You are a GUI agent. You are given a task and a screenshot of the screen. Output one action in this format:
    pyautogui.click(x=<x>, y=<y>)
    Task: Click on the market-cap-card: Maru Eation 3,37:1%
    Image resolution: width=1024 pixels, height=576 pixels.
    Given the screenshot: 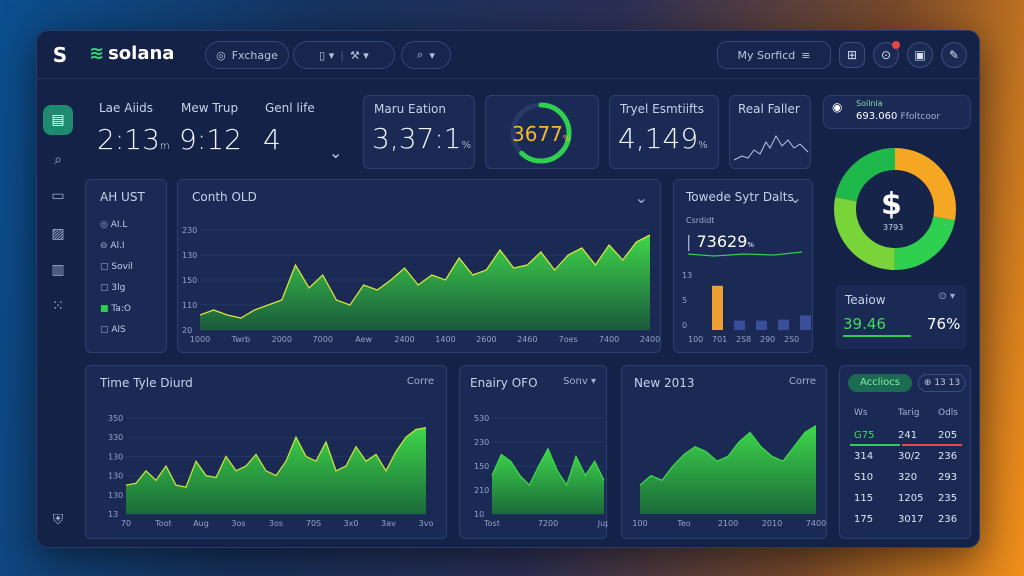 What is the action you would take?
    pyautogui.click(x=419, y=132)
    